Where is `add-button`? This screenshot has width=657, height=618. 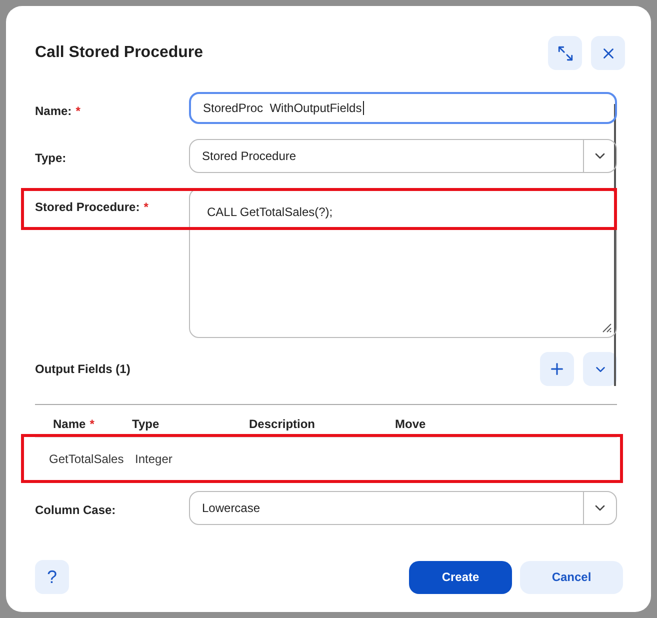 add-button is located at coordinates (557, 369).